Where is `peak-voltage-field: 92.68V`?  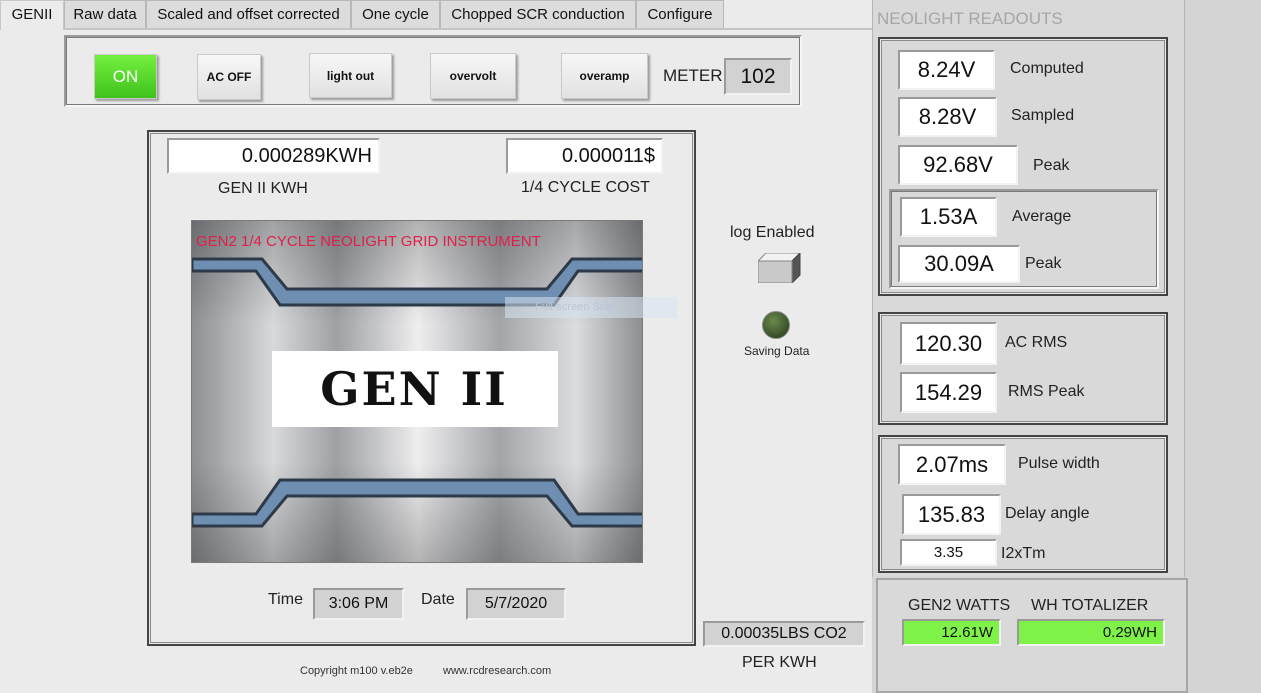 peak-voltage-field: 92.68V is located at coordinates (958, 165).